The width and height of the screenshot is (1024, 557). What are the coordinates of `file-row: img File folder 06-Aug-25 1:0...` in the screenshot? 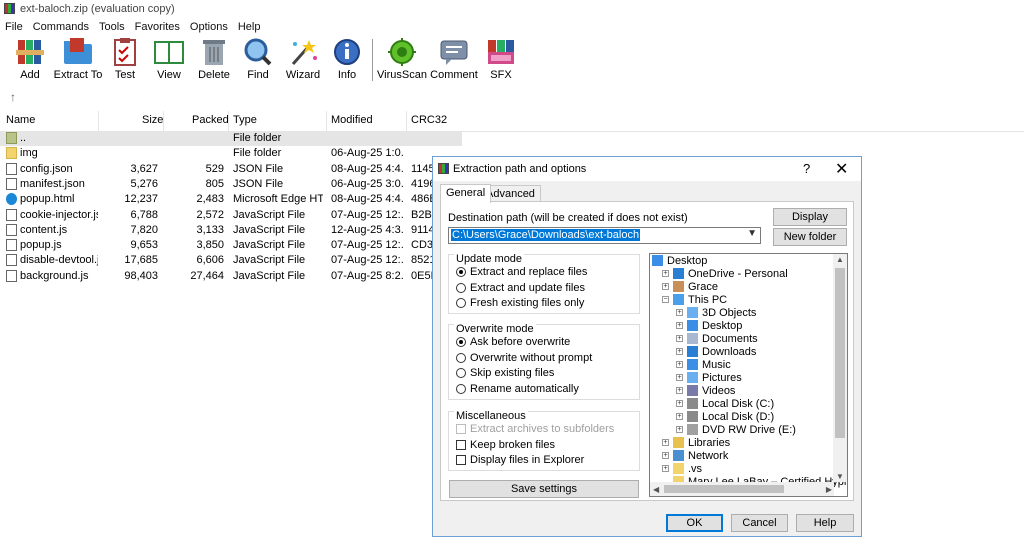 It's located at (231, 153).